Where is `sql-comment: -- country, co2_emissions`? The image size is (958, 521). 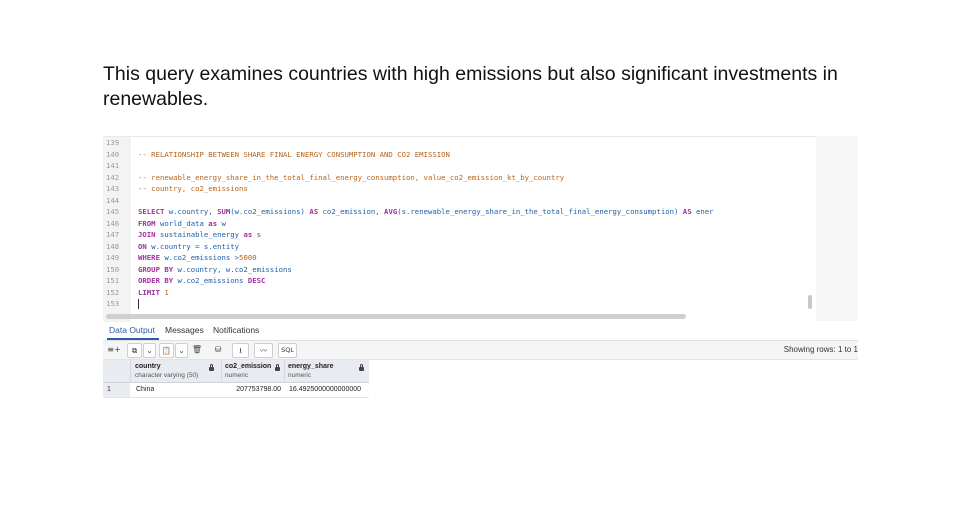
sql-comment: -- country, co2_emissions is located at coordinates (193, 188).